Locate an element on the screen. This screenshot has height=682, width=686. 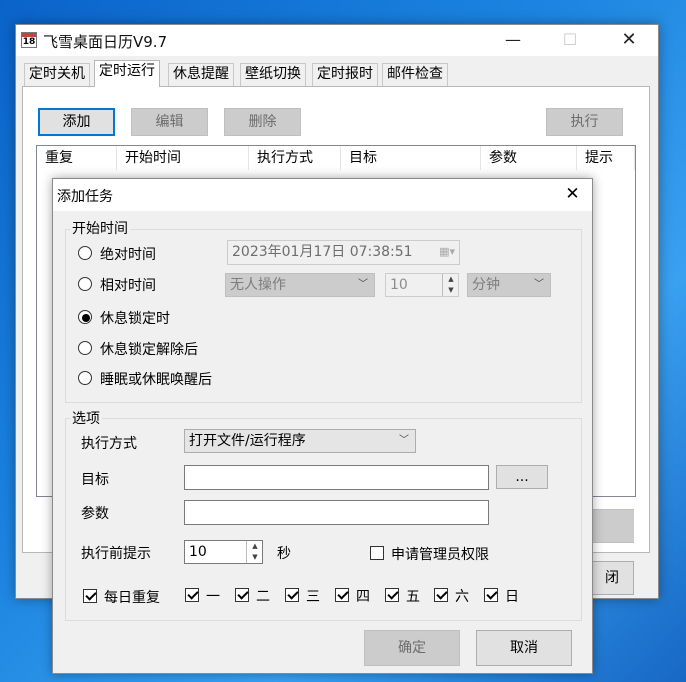
dialog-close-icon: ✕ is located at coordinates (572, 195).